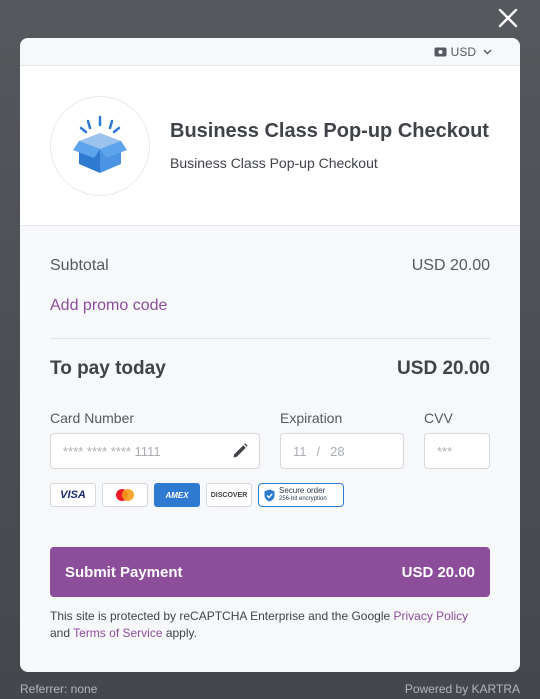 This screenshot has width=540, height=699. I want to click on shield-icon, so click(269, 495).